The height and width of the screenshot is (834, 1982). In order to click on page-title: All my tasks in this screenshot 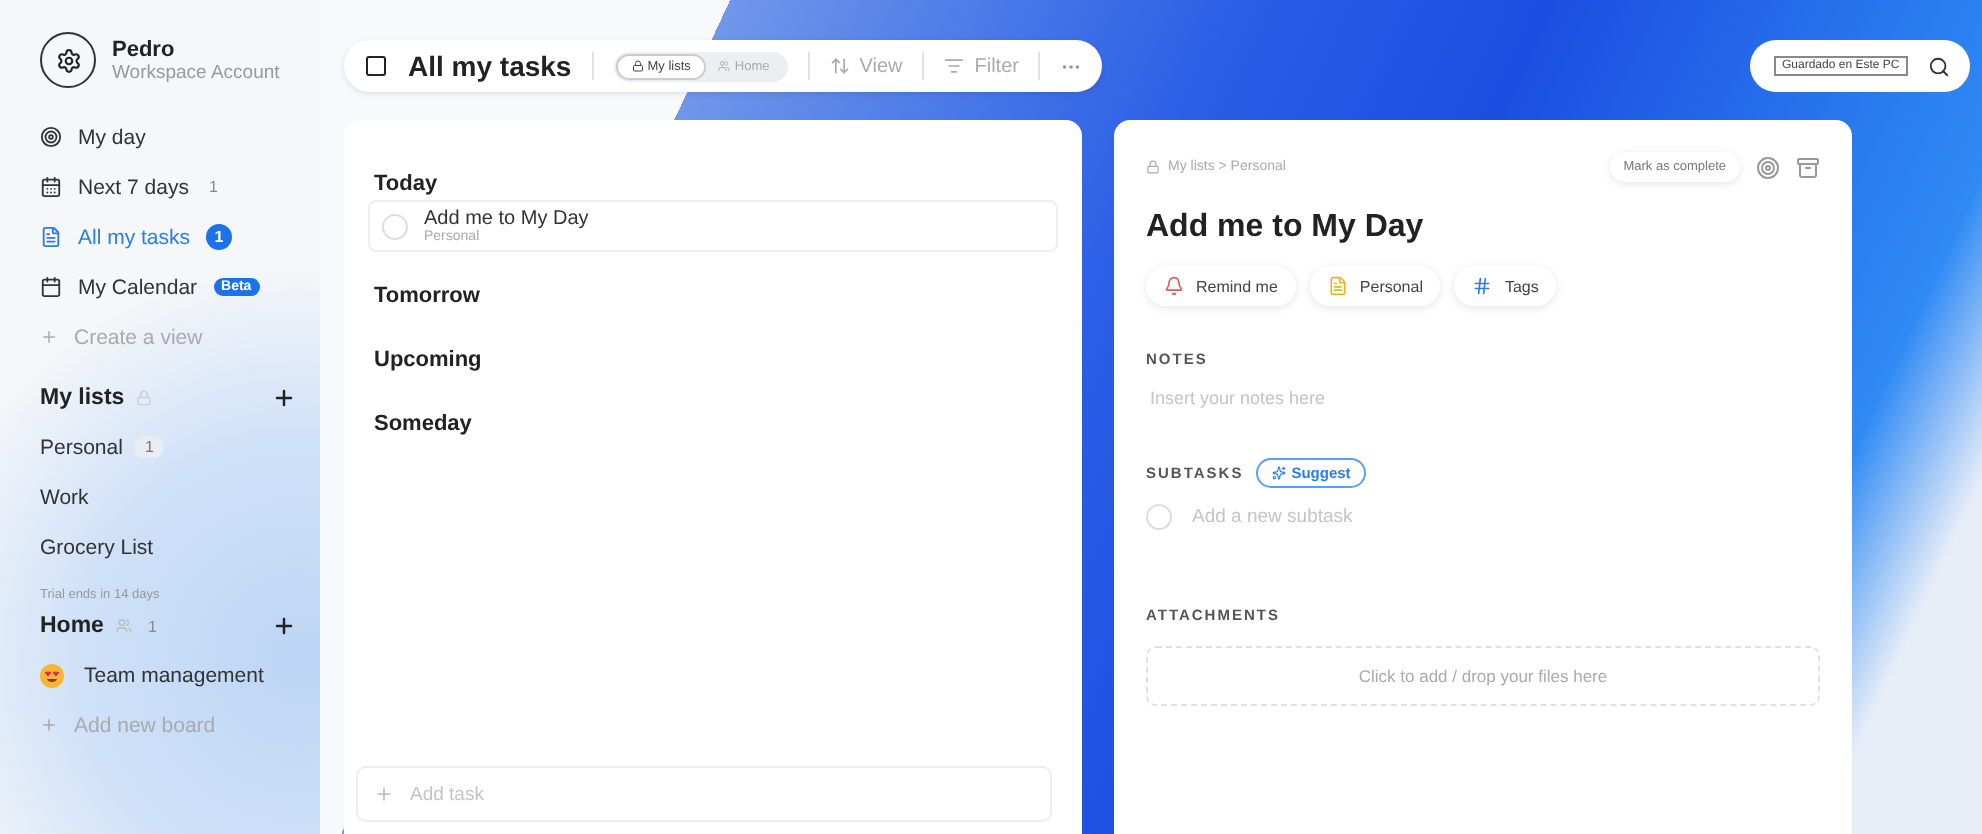, I will do `click(490, 66)`.